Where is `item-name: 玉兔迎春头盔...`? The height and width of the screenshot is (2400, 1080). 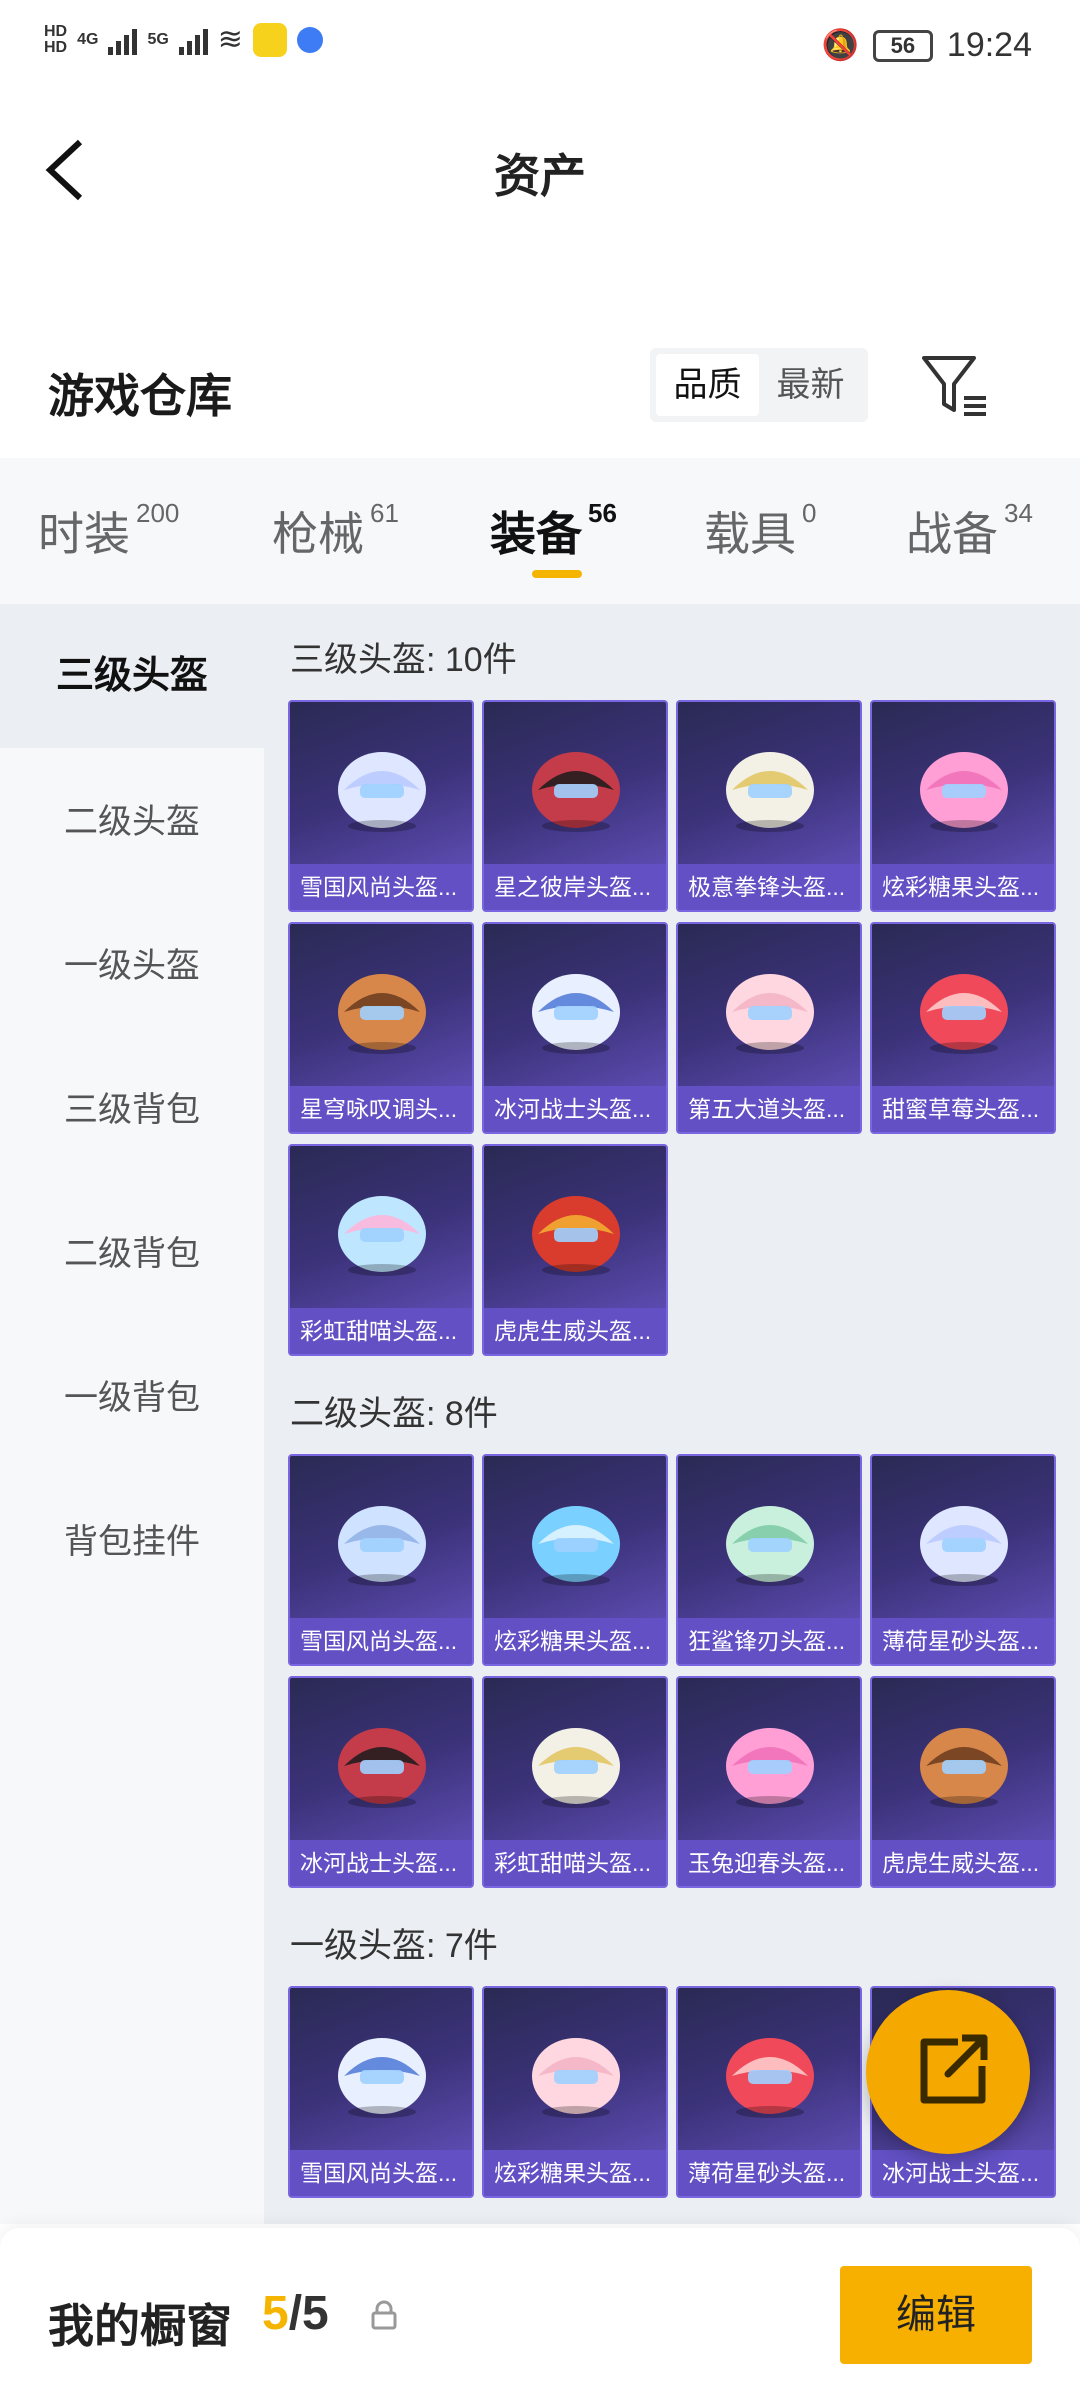
item-name: 玉兔迎春头盔... is located at coordinates (769, 1863).